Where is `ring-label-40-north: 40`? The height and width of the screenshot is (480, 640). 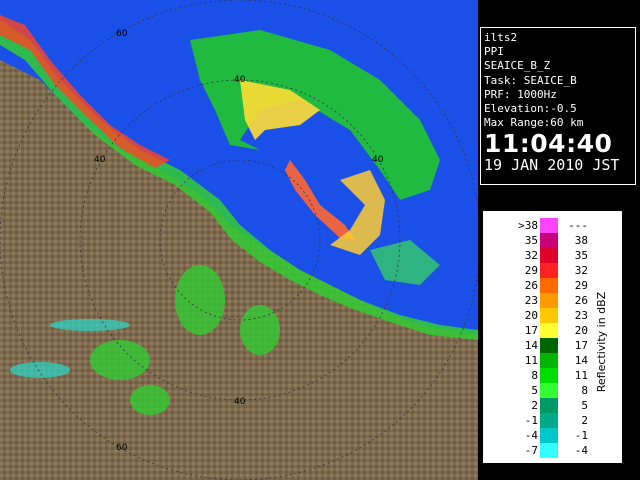
ring-label-40-north: 40 is located at coordinates (240, 80).